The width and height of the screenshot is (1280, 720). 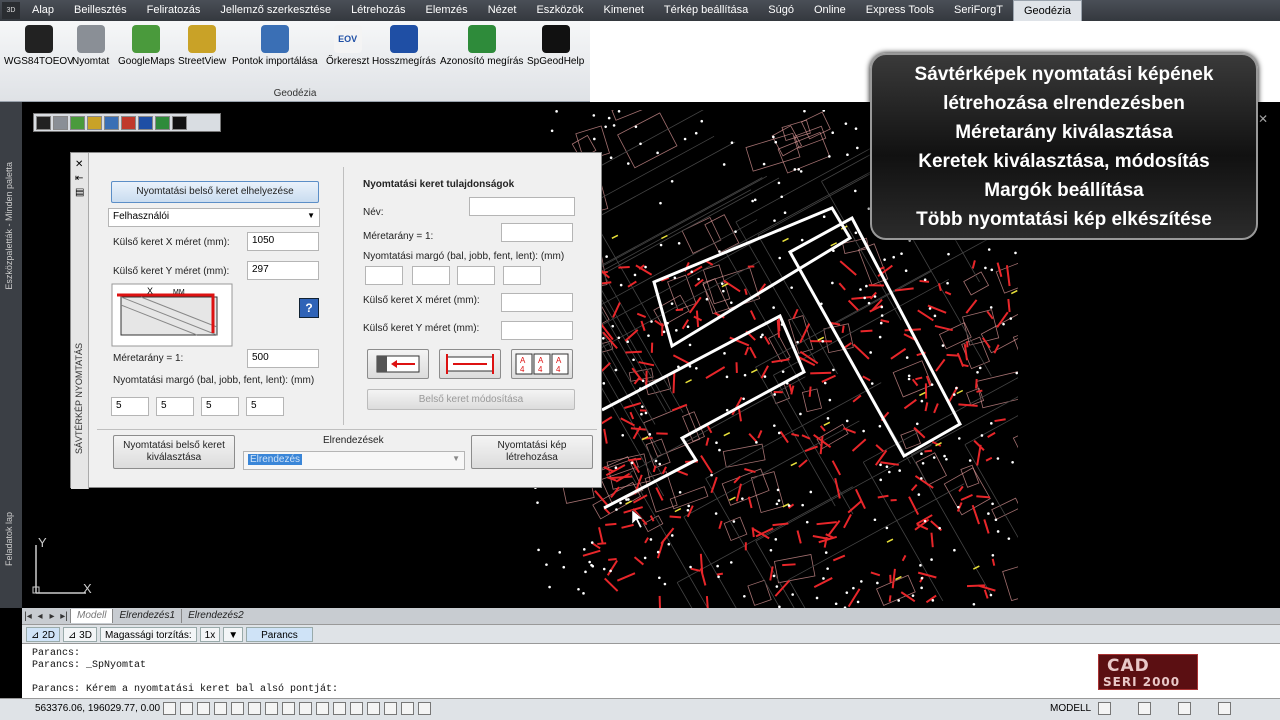 What do you see at coordinates (220, 708) in the screenshot?
I see `polar-icon` at bounding box center [220, 708].